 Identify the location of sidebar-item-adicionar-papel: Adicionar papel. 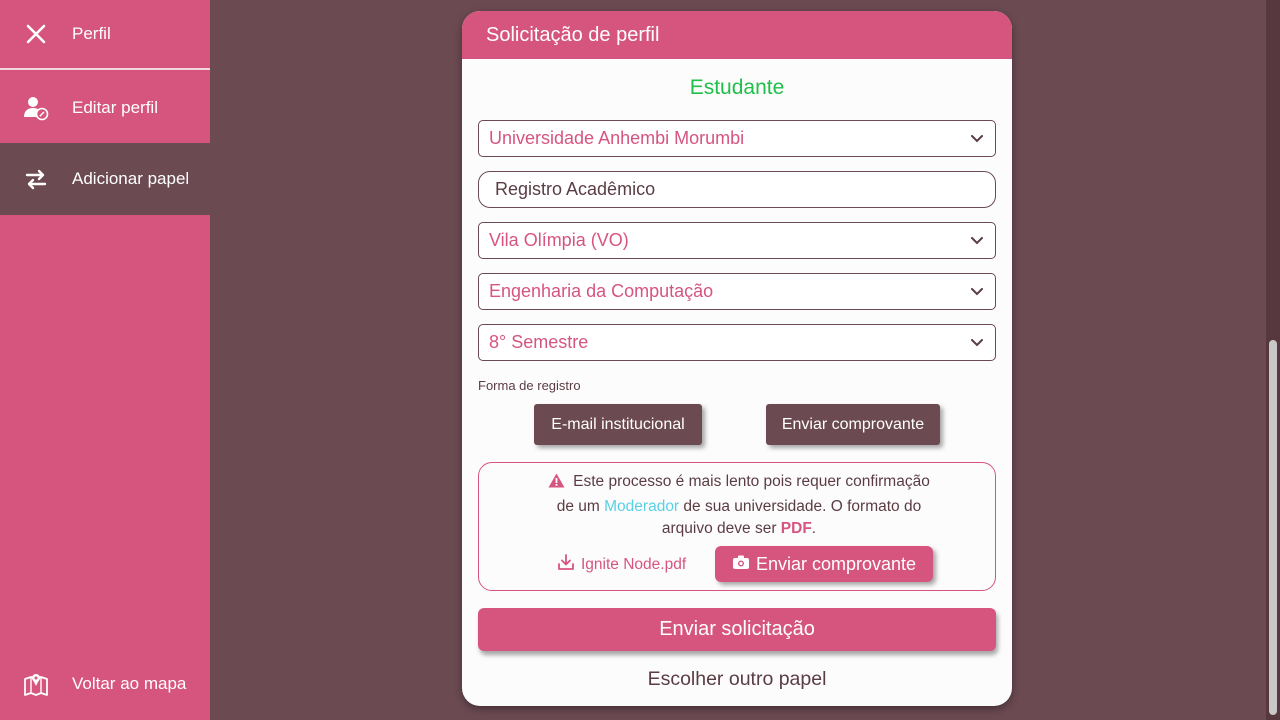
(105, 179).